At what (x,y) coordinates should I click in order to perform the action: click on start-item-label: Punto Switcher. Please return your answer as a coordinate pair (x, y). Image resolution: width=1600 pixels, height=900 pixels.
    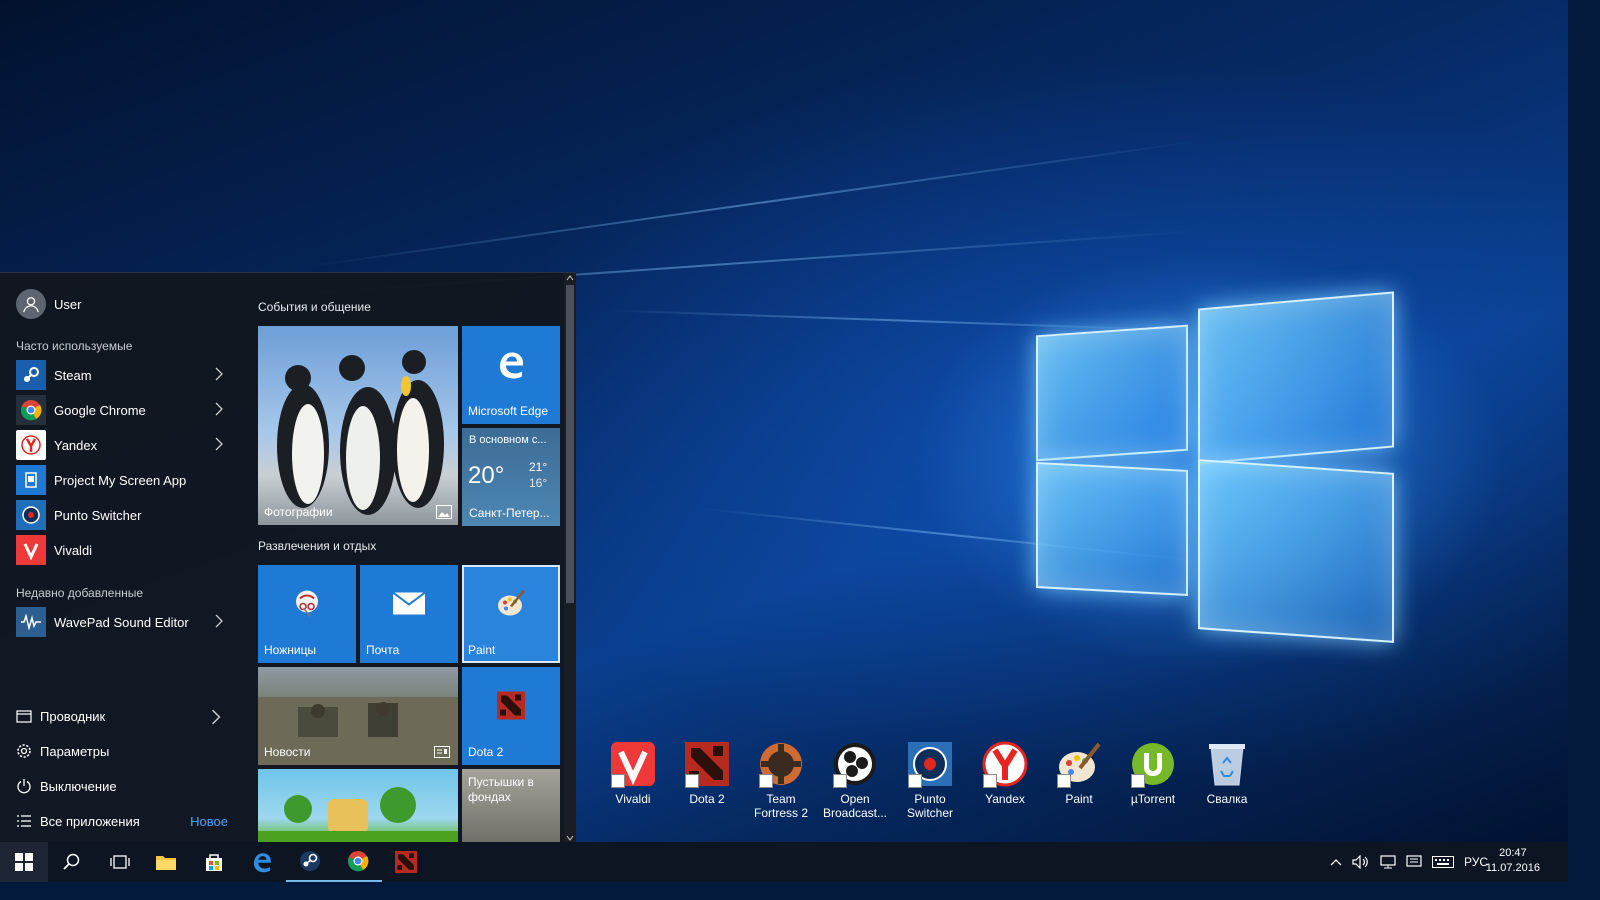
    Looking at the image, I should click on (98, 515).